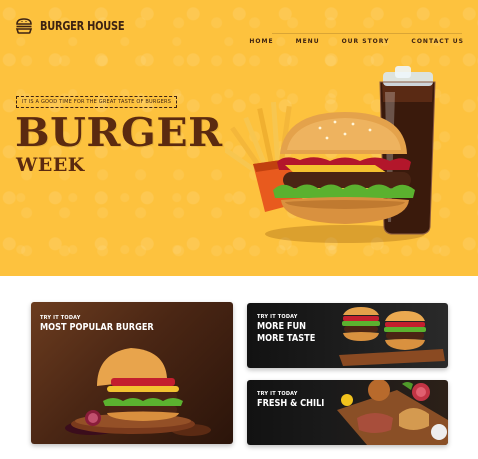  I want to click on nav-item-menu: MENU, so click(308, 41).